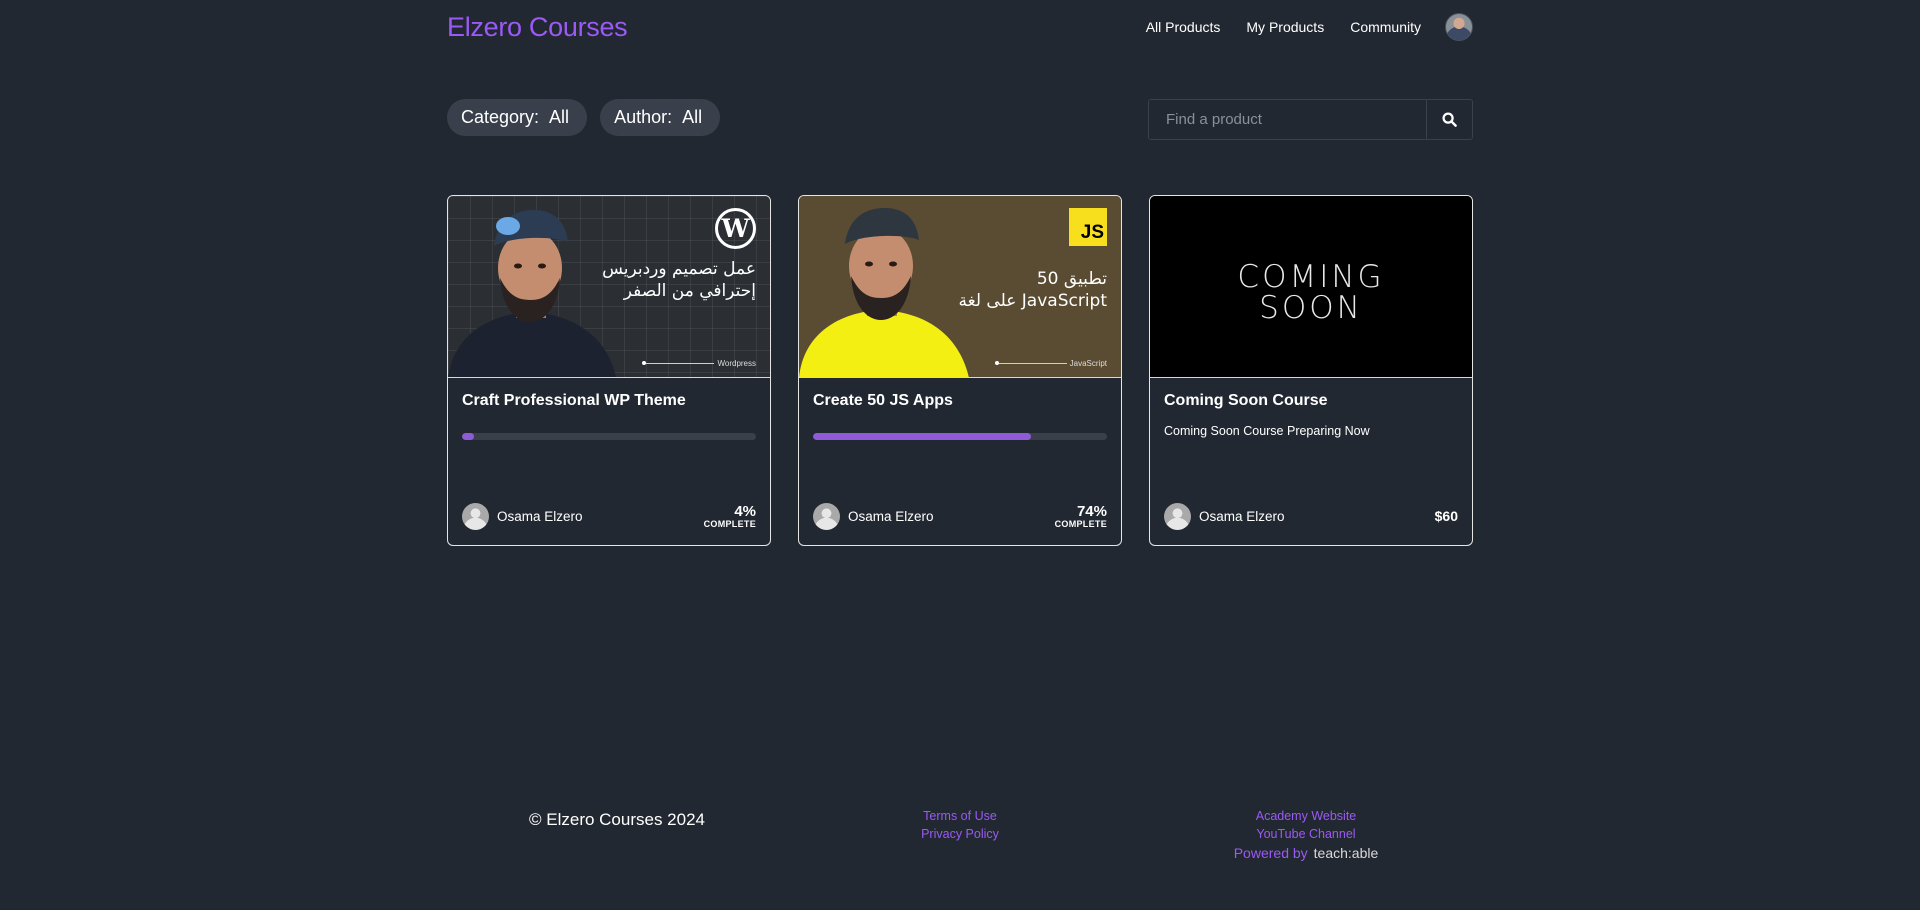 The image size is (1920, 910). What do you see at coordinates (537, 27) in the screenshot?
I see `site-logo: Elzero Courses` at bounding box center [537, 27].